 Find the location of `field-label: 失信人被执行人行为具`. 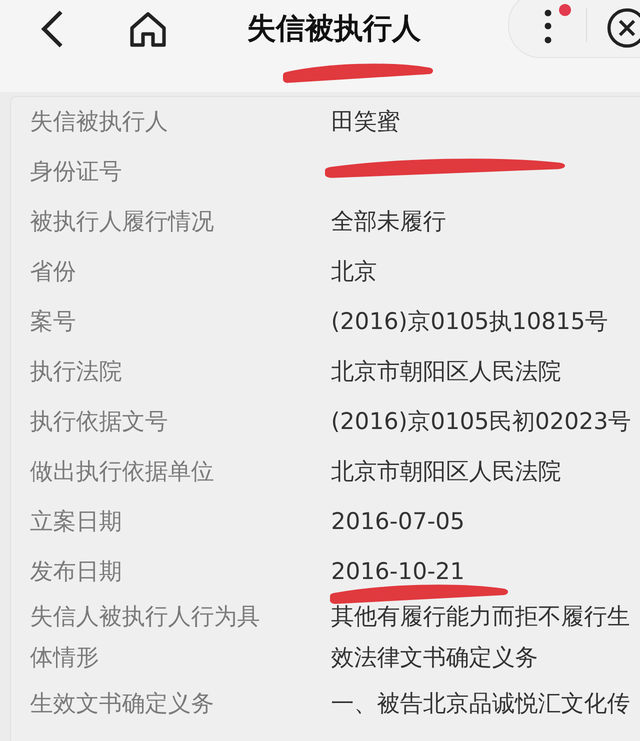

field-label: 失信人被执行人行为具 is located at coordinates (145, 617).